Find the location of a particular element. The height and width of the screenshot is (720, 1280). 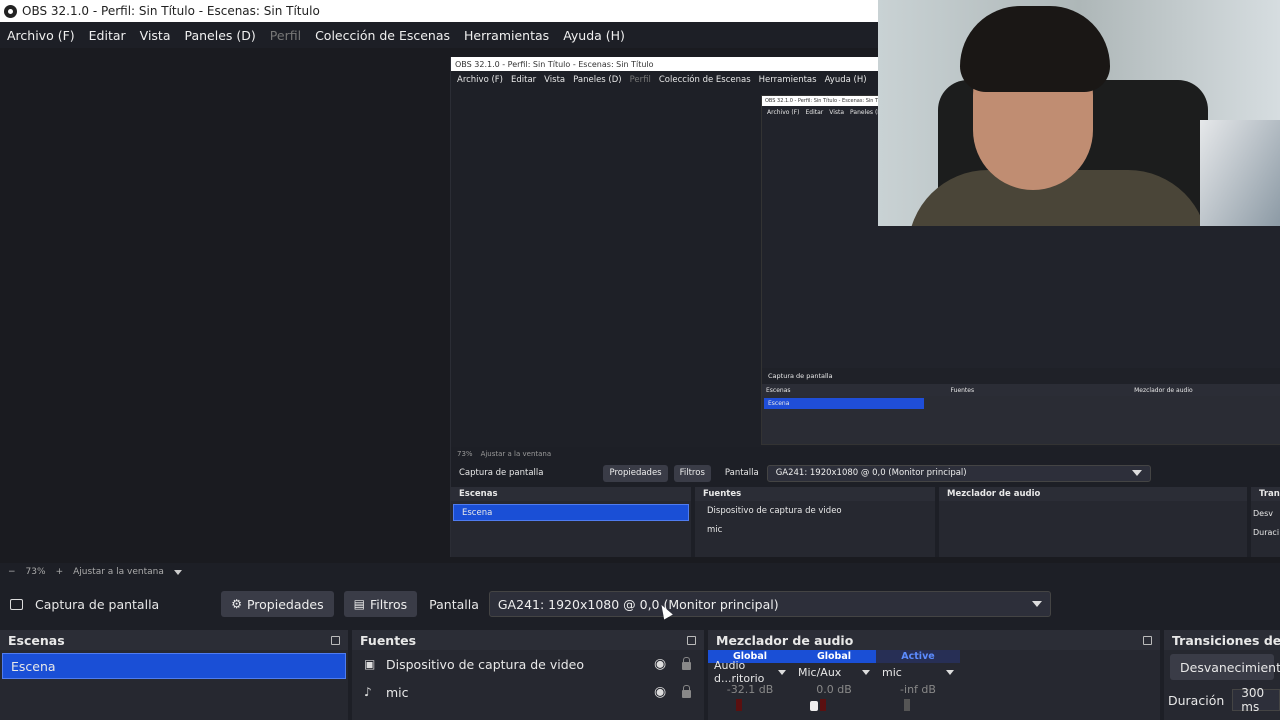

deep-dock-heads: Escenas Fuentes Mezclador de audio is located at coordinates (1021, 390).